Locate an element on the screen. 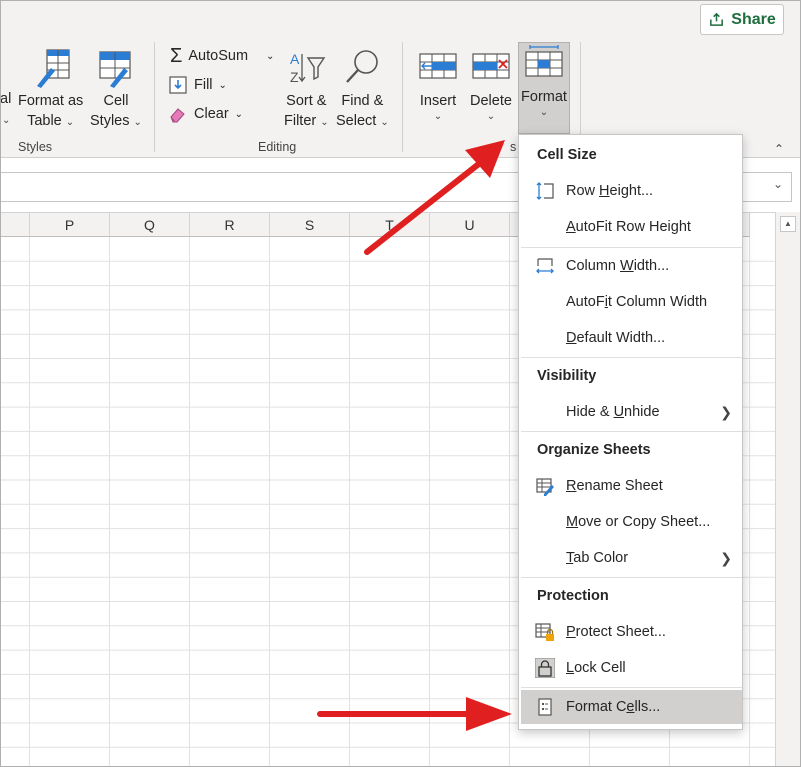 The width and height of the screenshot is (801, 767). sort-filter-icon: A Z is located at coordinates (308, 68).